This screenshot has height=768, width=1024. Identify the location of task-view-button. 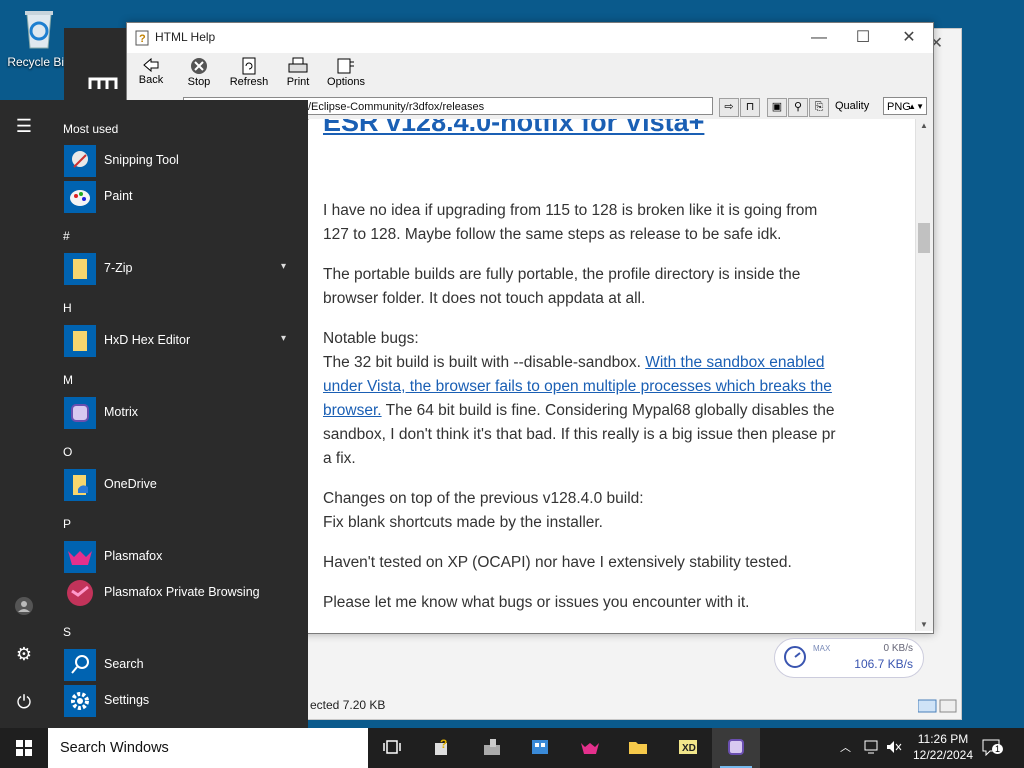
(392, 748).